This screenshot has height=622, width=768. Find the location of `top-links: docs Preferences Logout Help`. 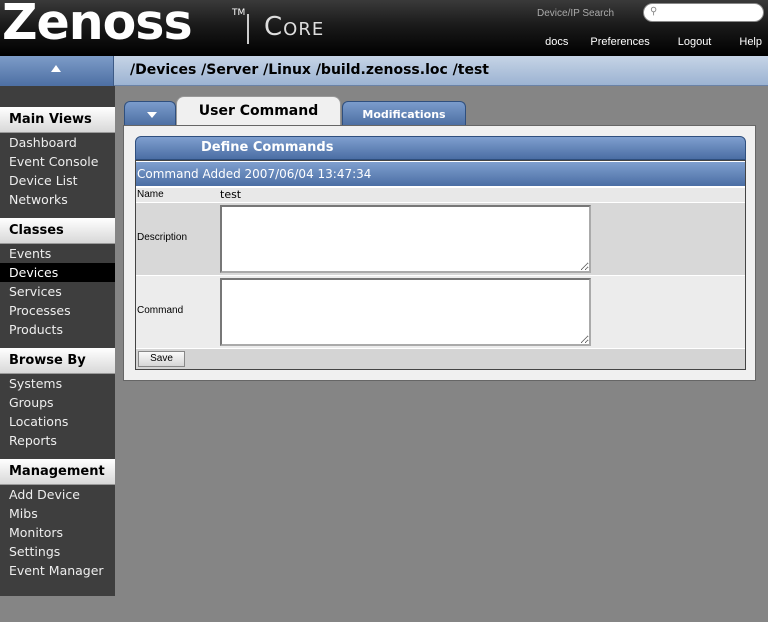

top-links: docs Preferences Logout Help is located at coordinates (642, 42).